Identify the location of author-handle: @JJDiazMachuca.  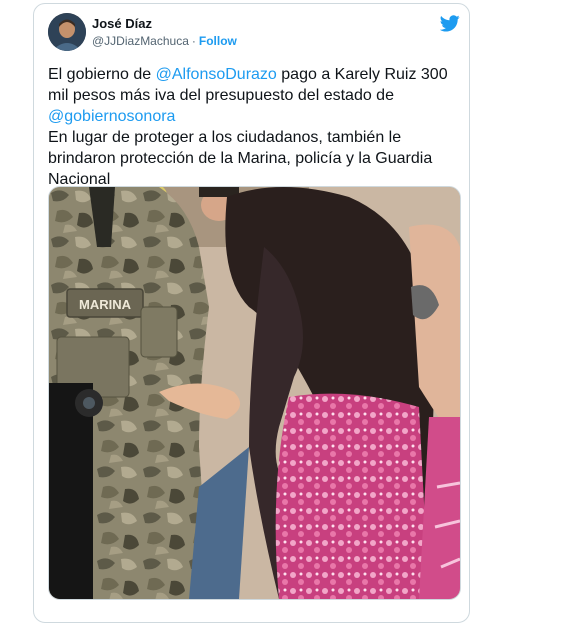
(140, 41).